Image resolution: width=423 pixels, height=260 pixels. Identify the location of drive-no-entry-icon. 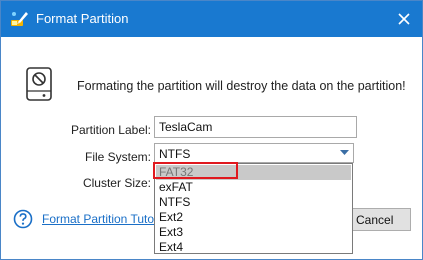
(39, 84).